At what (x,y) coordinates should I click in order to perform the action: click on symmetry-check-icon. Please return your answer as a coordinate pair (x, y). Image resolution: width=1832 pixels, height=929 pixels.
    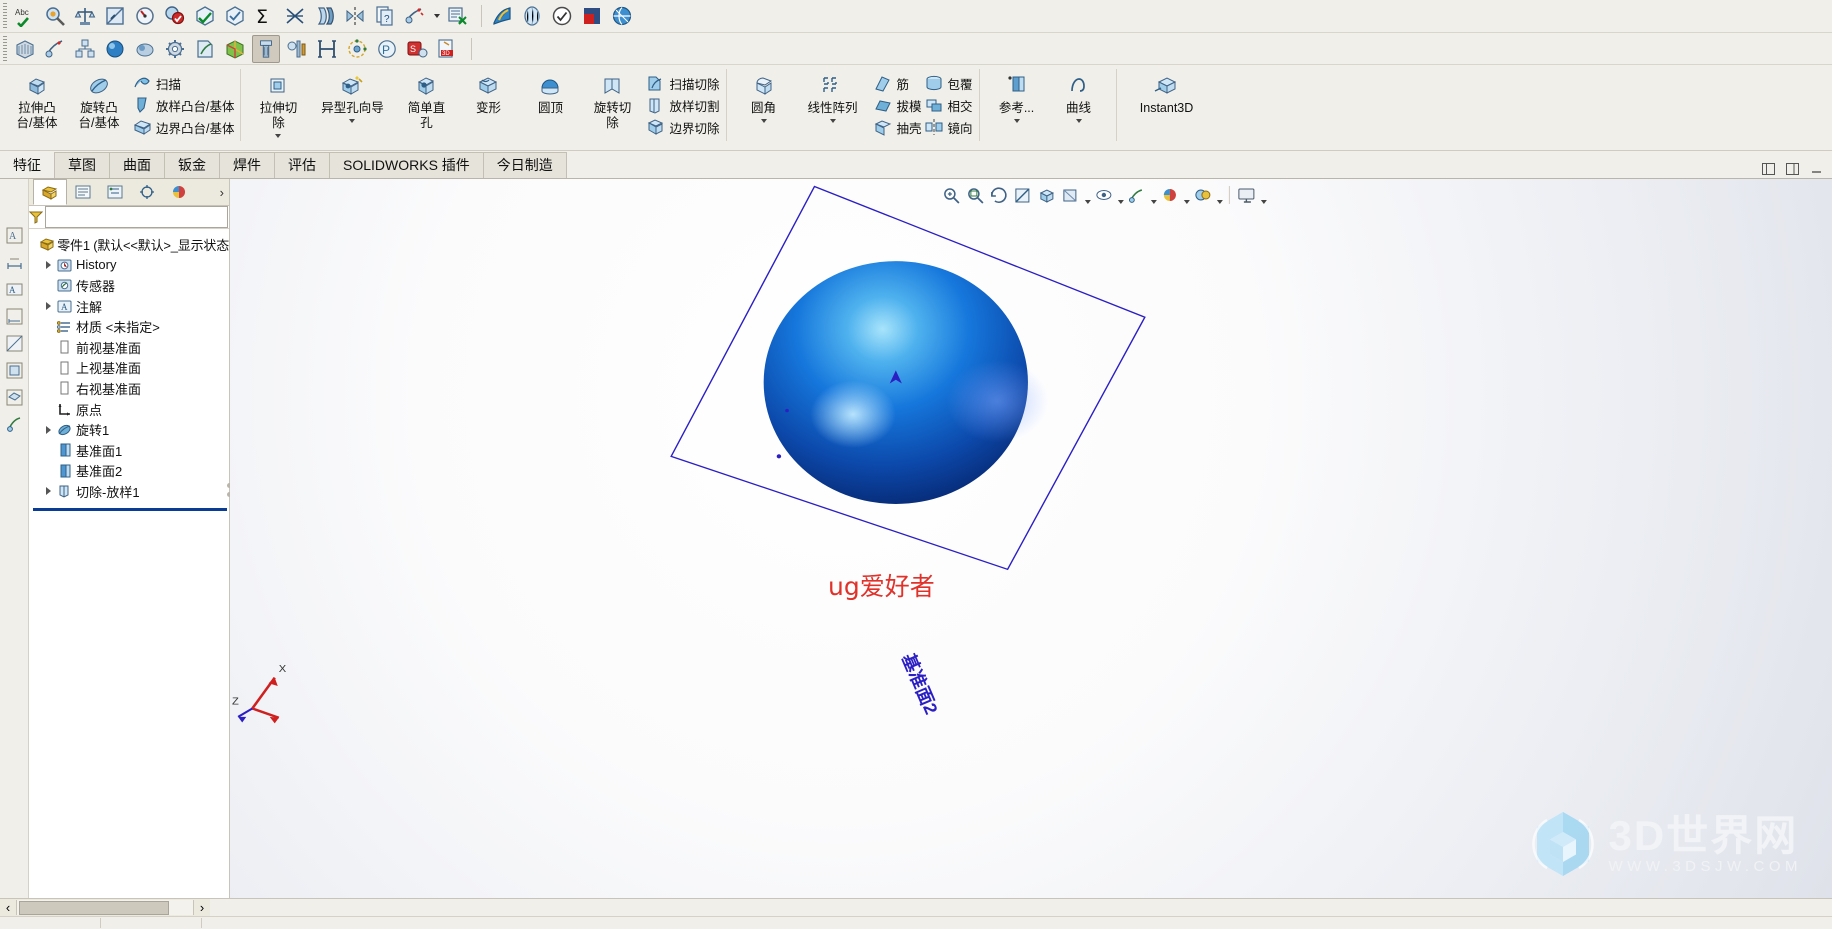
    Looking at the image, I should click on (355, 16).